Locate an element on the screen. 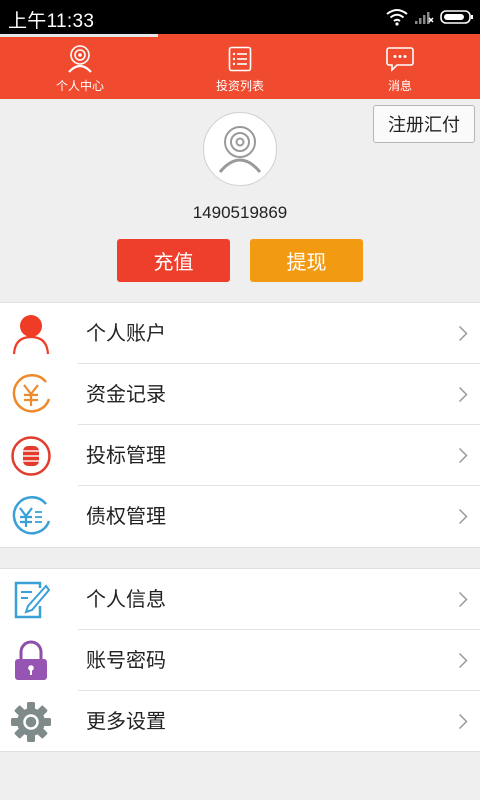  message-icon is located at coordinates (400, 59).